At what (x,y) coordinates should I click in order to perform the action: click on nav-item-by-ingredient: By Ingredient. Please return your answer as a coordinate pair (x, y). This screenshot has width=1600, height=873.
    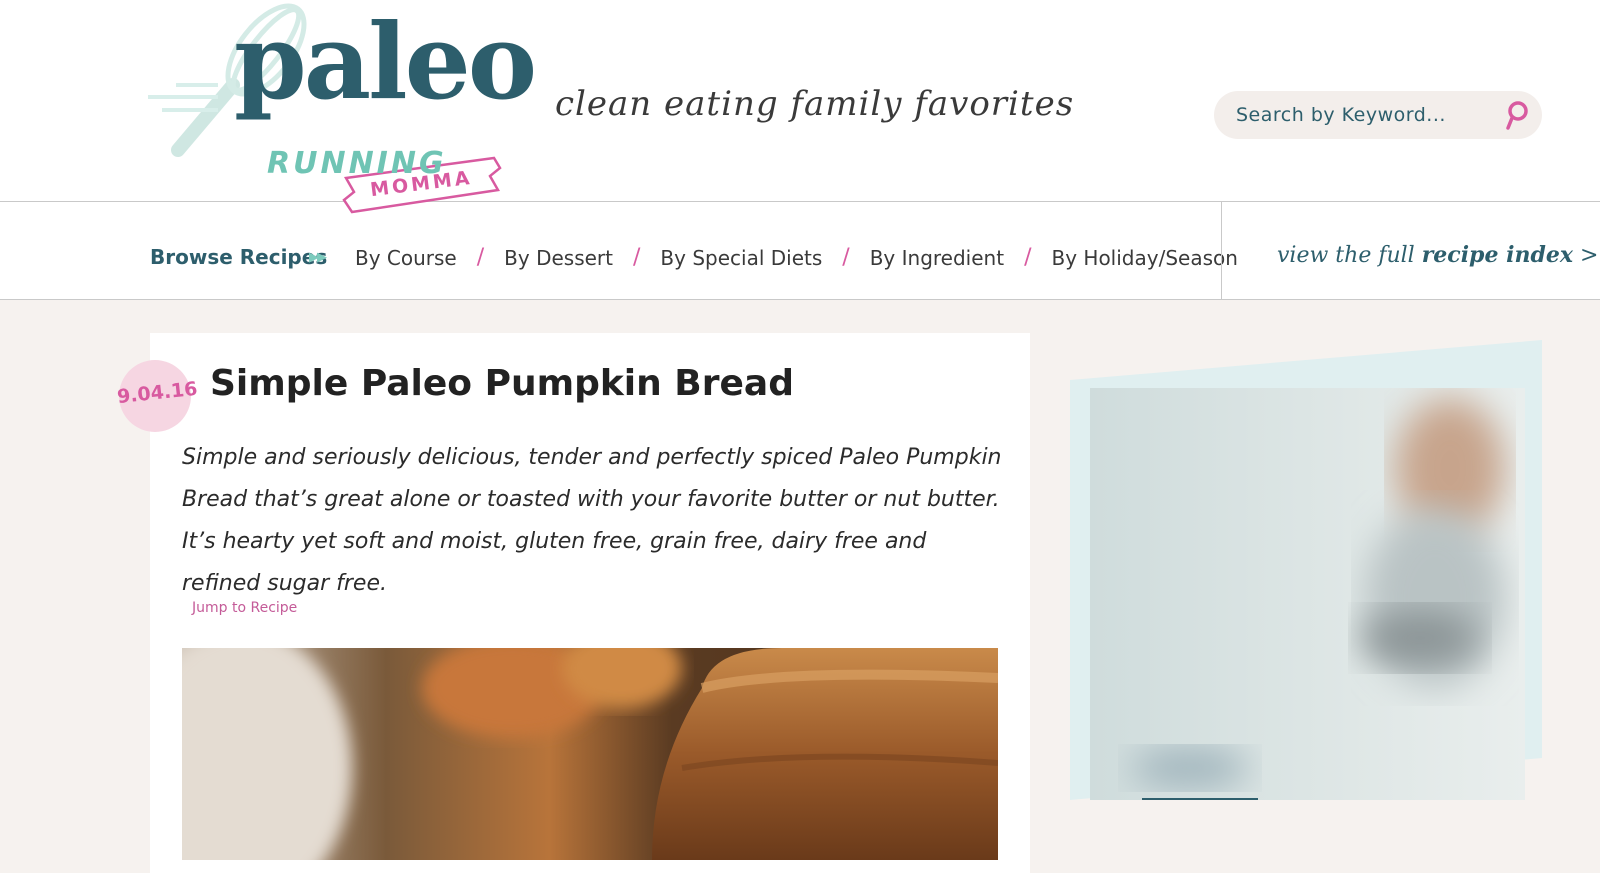
    Looking at the image, I should click on (937, 258).